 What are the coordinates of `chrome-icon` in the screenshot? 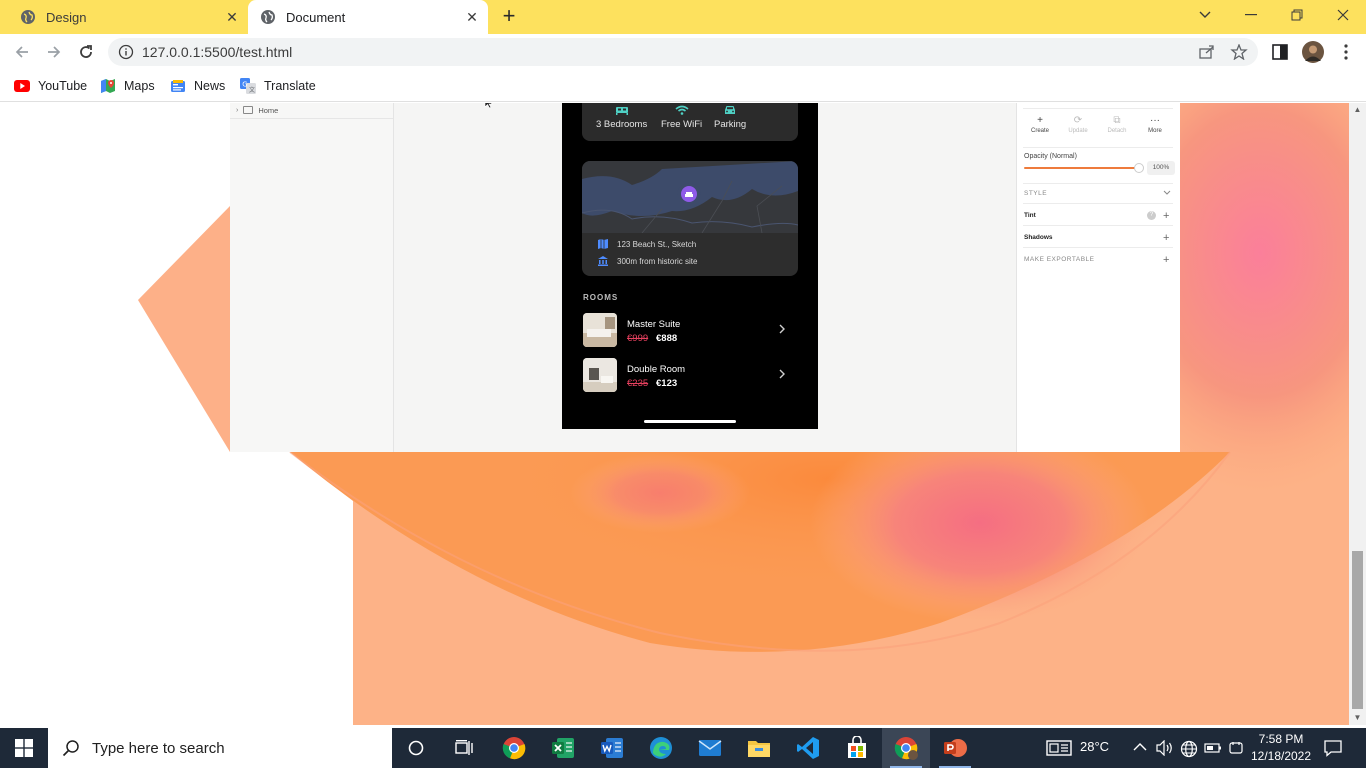 It's located at (514, 748).